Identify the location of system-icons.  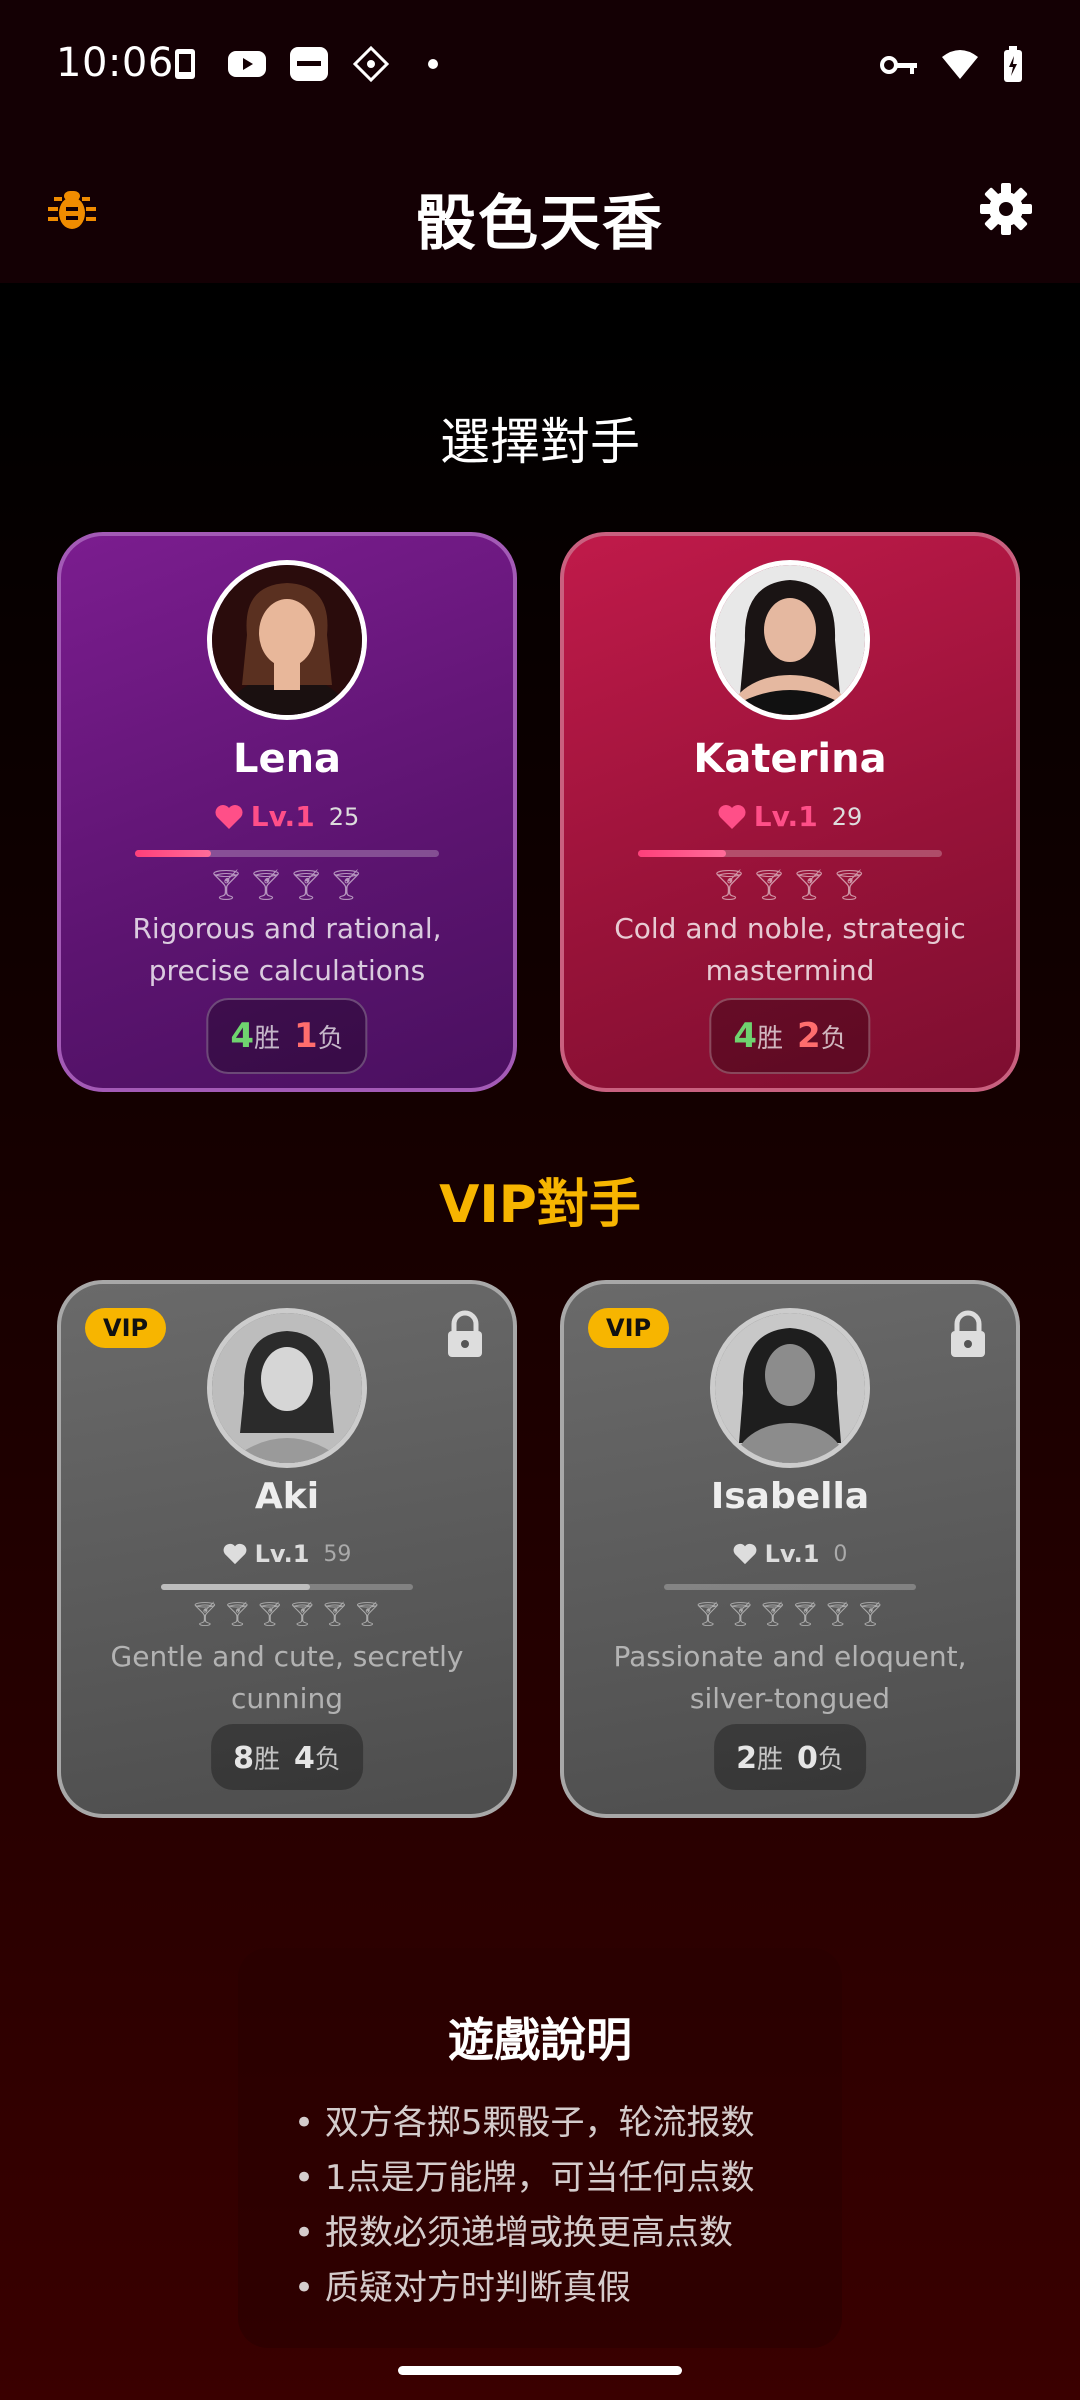
(952, 65).